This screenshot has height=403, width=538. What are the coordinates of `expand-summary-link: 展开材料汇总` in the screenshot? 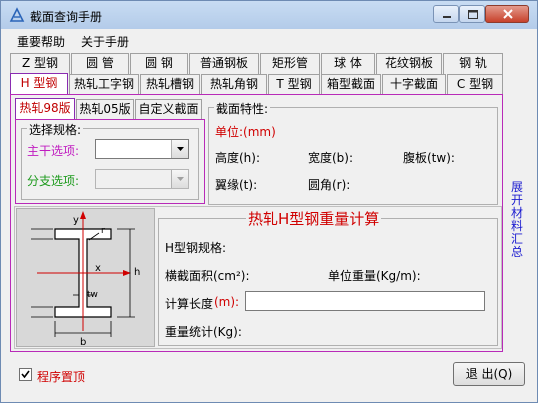 It's located at (518, 220).